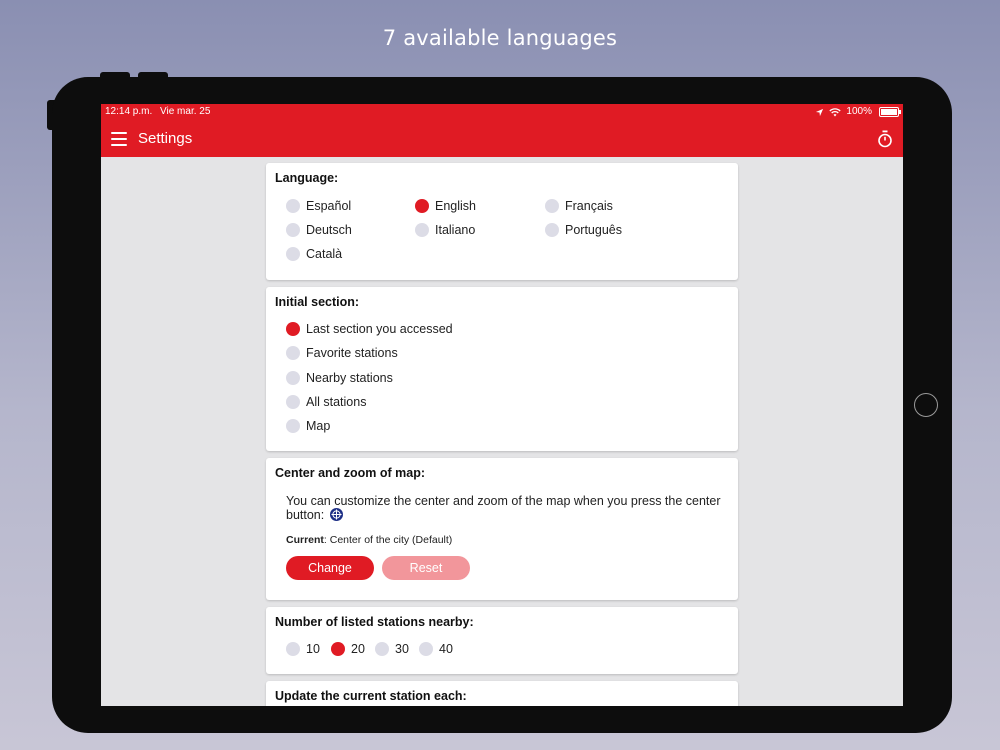 The height and width of the screenshot is (750, 1000). Describe the element at coordinates (426, 568) in the screenshot. I see `reset-button: Reset` at that location.